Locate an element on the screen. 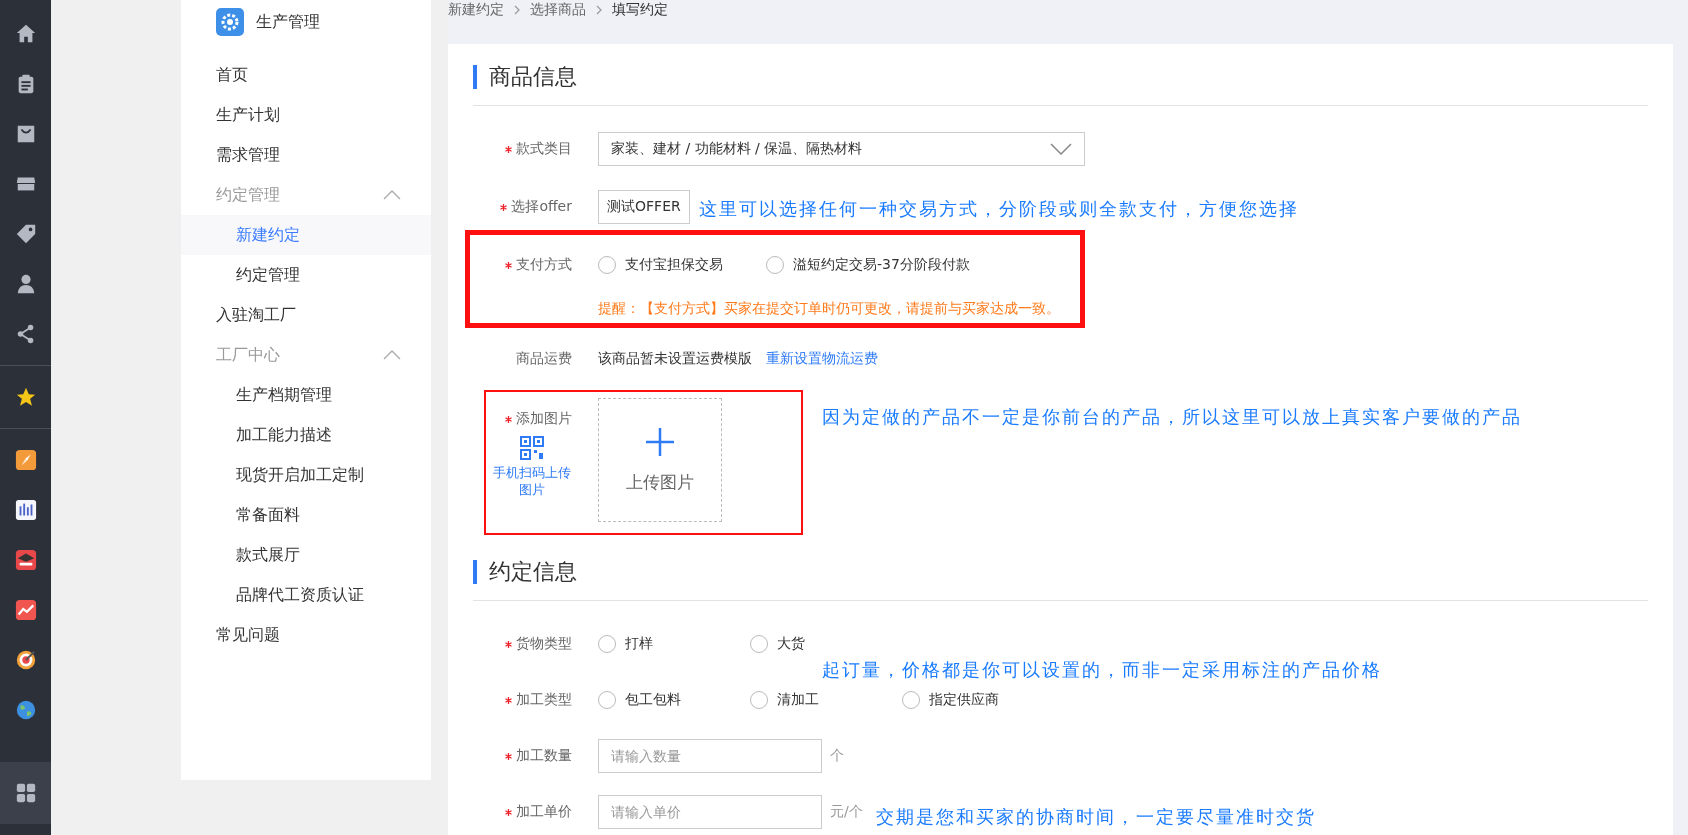  field-label: 选择offer is located at coordinates (541, 207).